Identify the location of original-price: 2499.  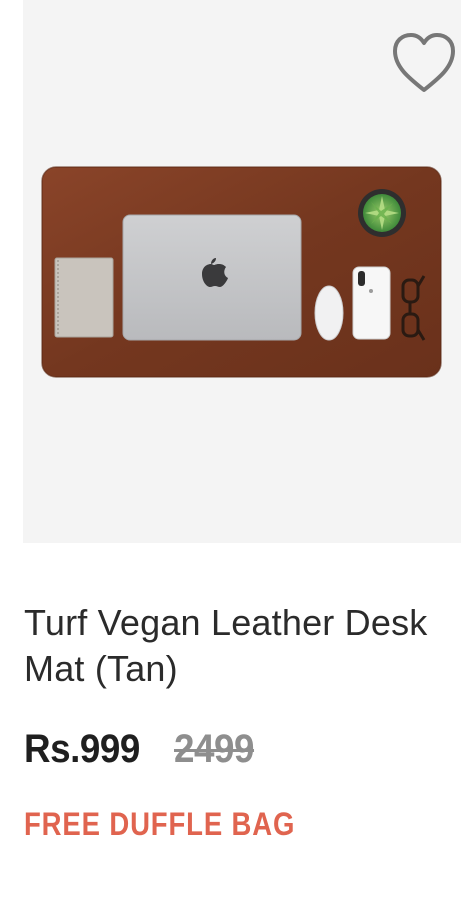
(214, 748).